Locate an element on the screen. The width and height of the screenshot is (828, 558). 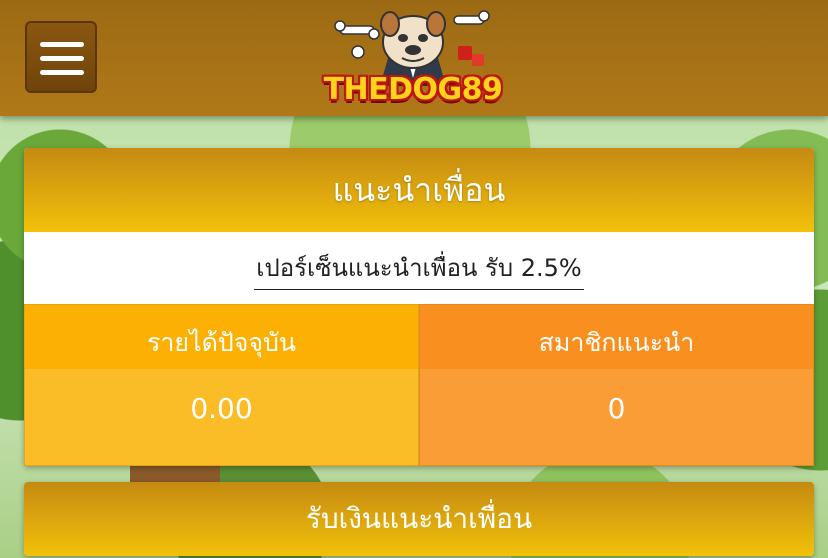
hamburger-menu-button is located at coordinates (61, 57).